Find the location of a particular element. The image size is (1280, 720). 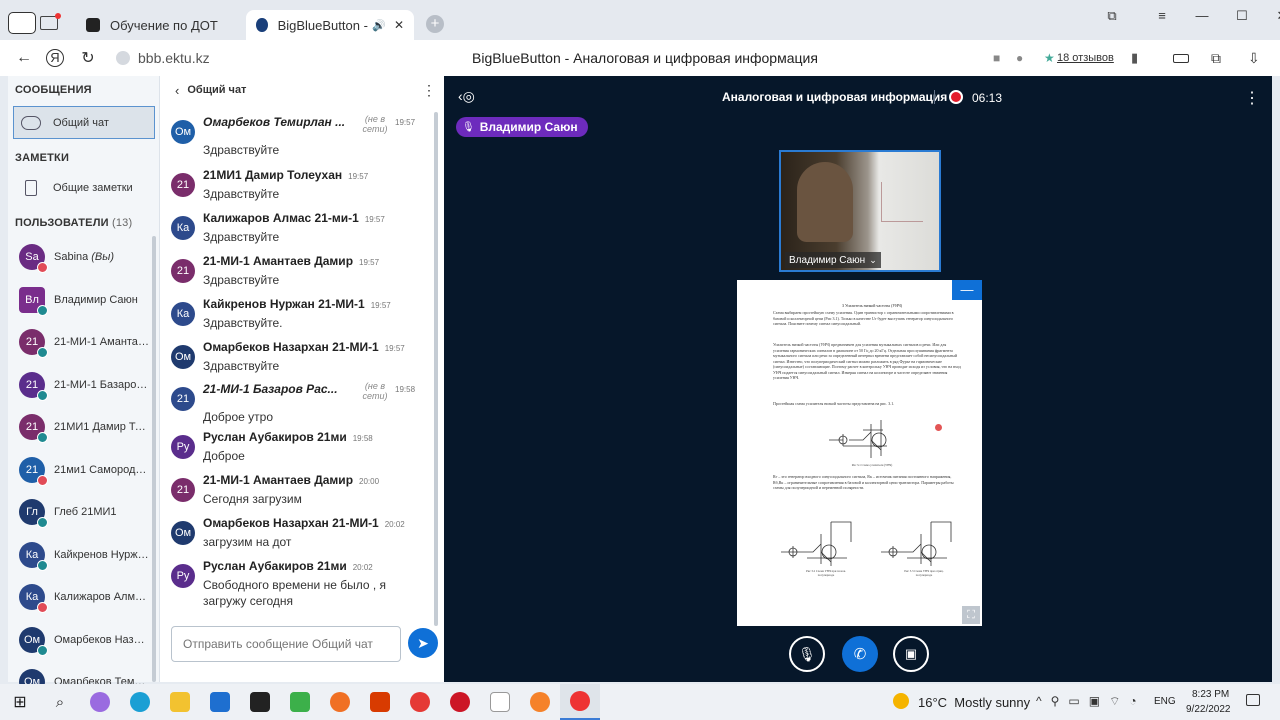

weather-icon is located at coordinates (901, 701).